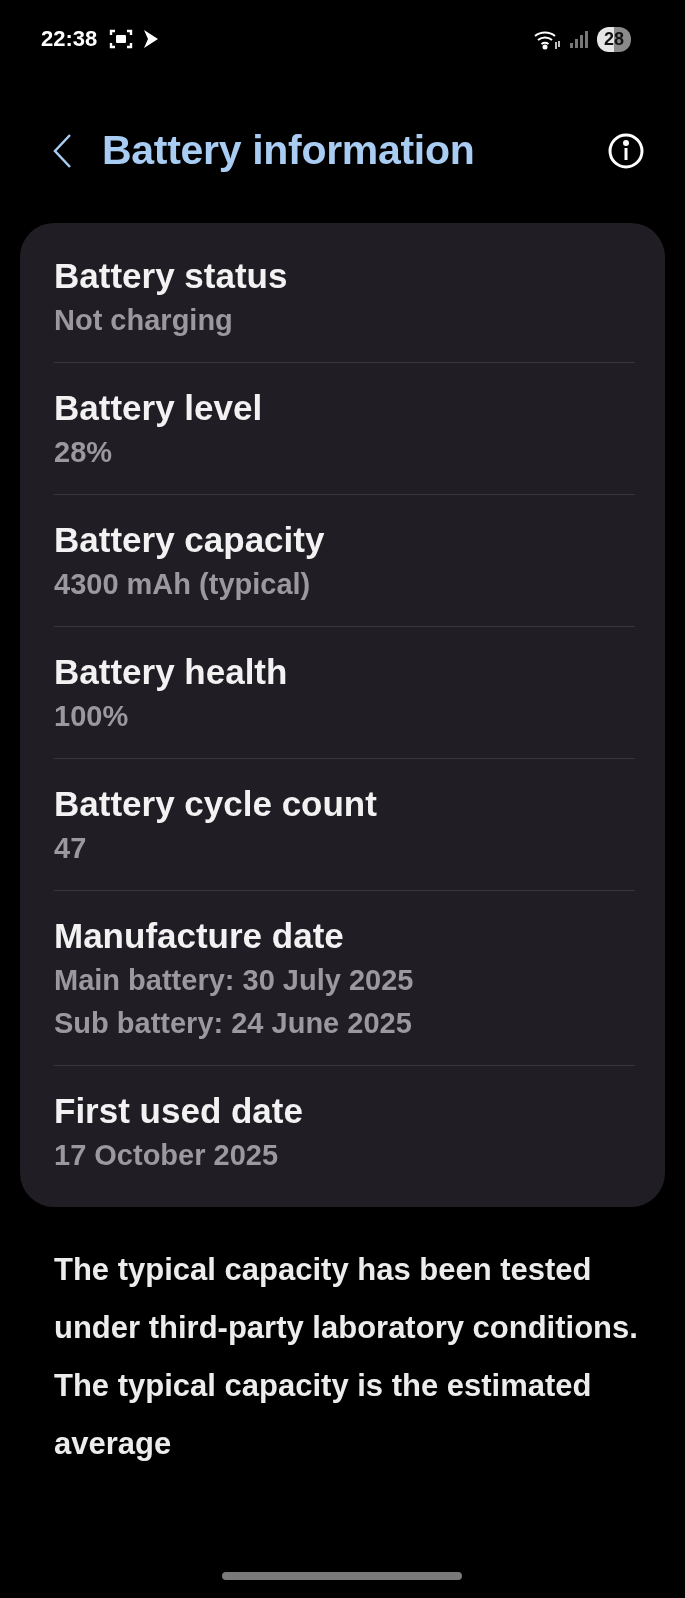  Describe the element at coordinates (613, 39) in the screenshot. I see `battery-indicator: 28` at that location.